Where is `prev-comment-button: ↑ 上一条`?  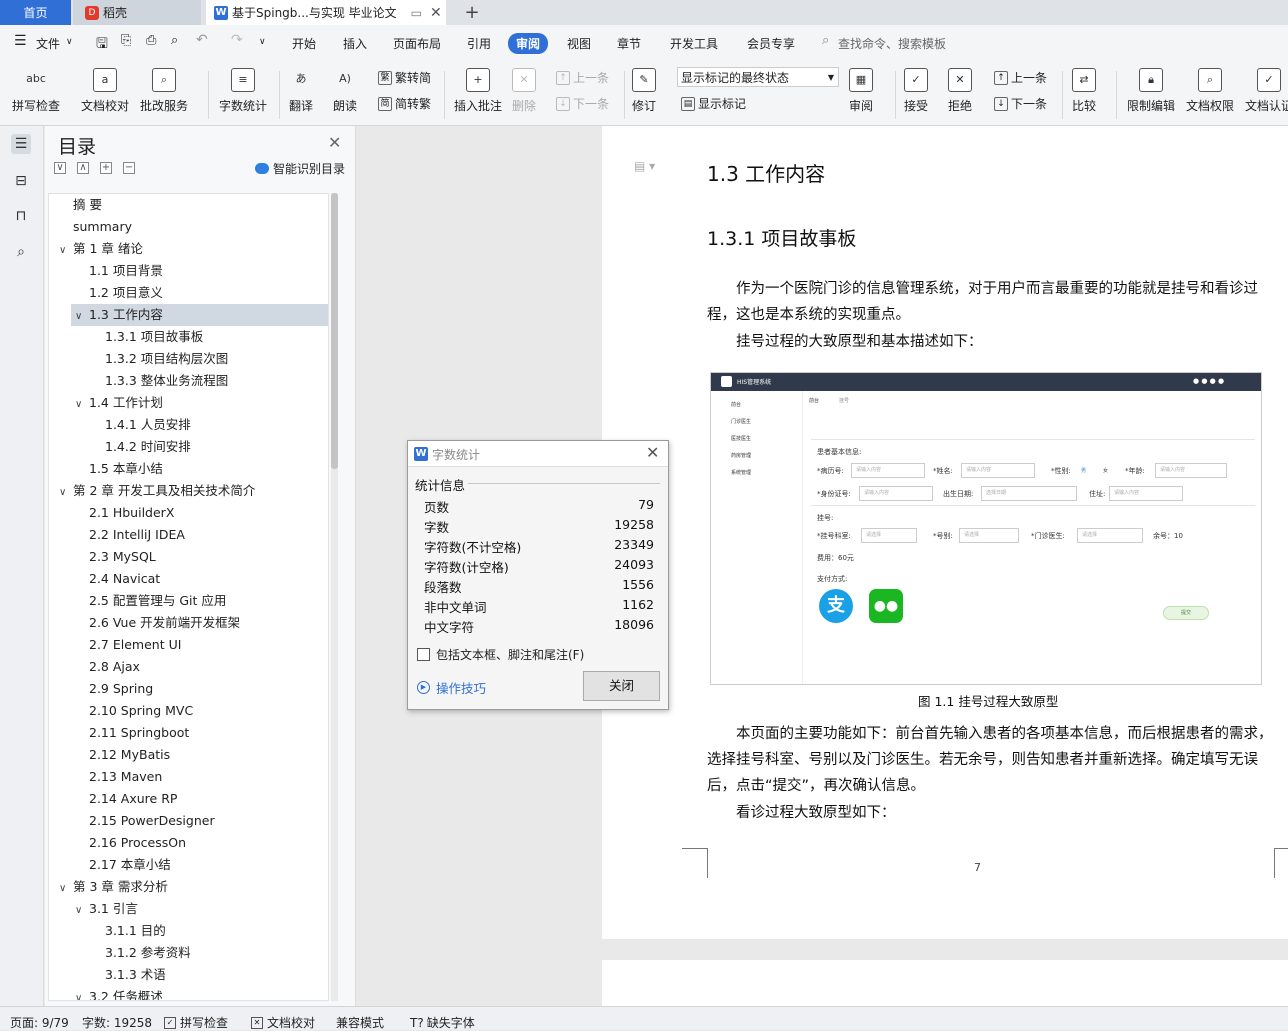
prev-comment-button: ↑ 上一条 is located at coordinates (582, 77).